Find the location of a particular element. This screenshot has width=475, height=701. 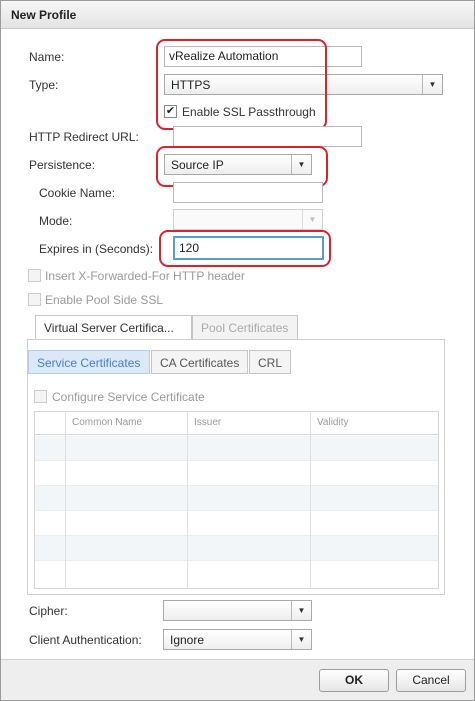

dialog-title: New Profile is located at coordinates (44, 15).